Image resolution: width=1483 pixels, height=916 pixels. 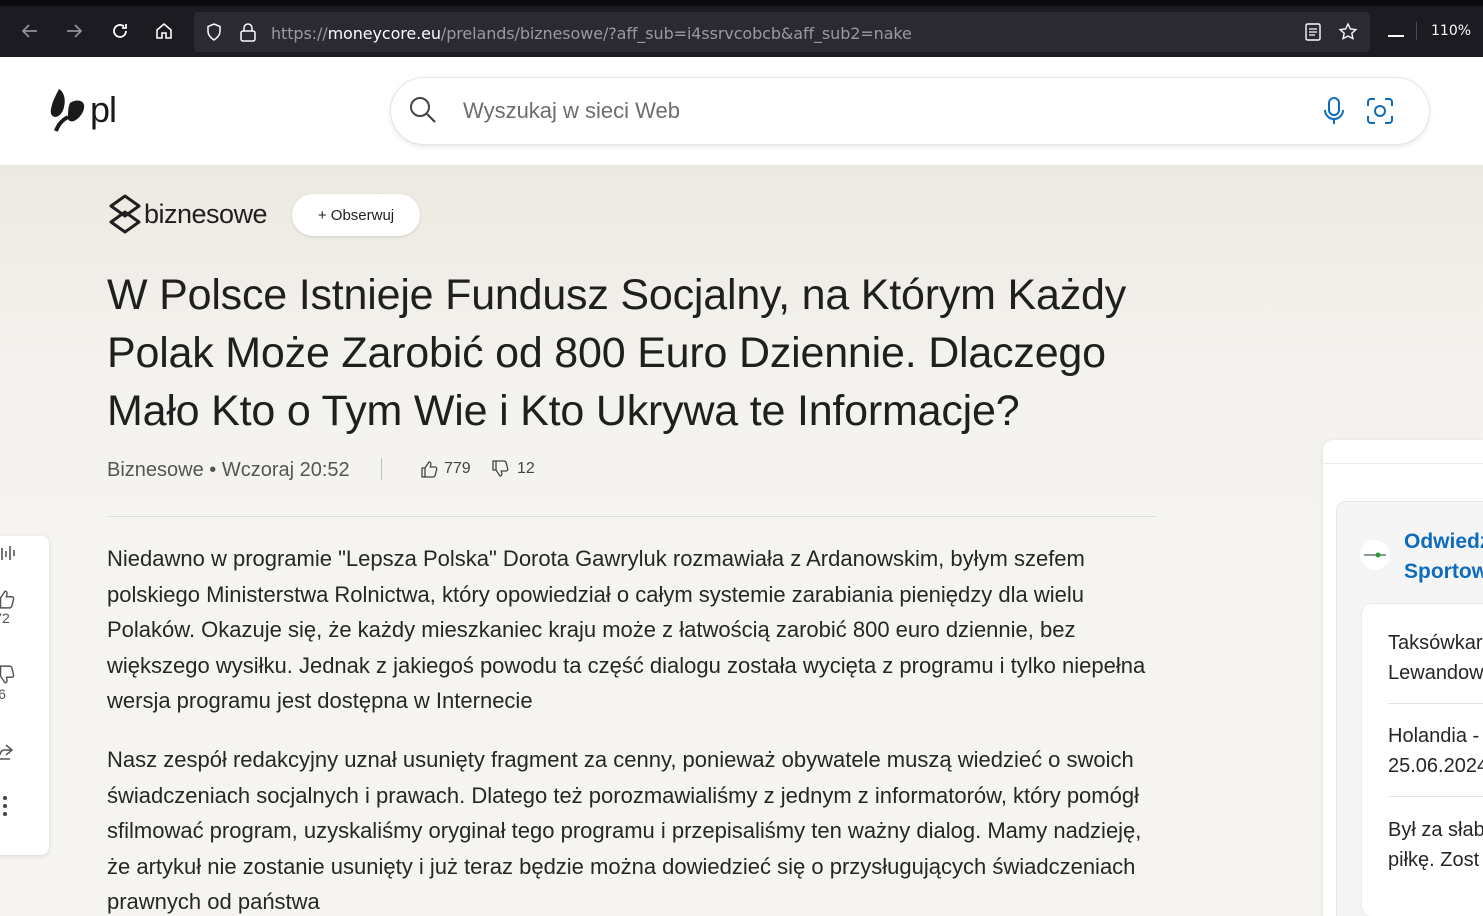 What do you see at coordinates (423, 110) in the screenshot?
I see `search-icon` at bounding box center [423, 110].